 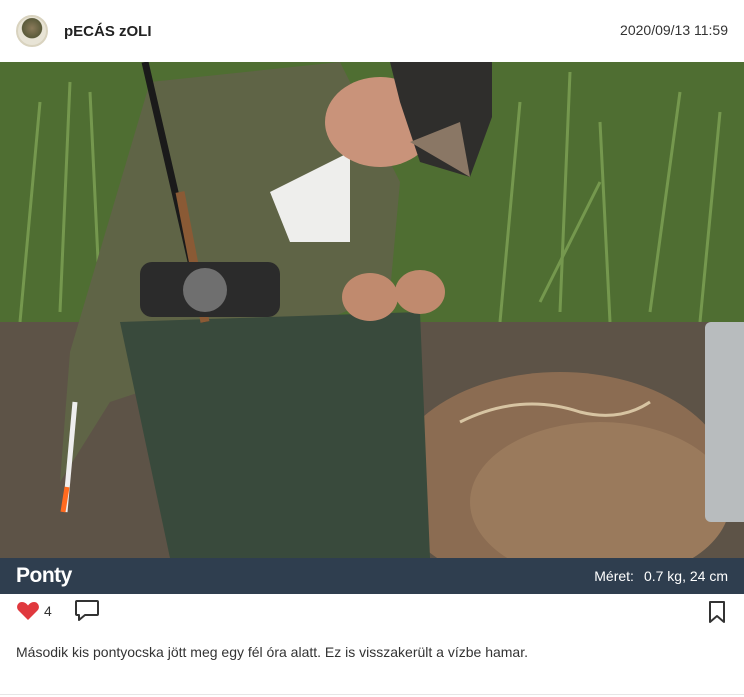 I want to click on bookmark-icon, so click(x=717, y=614).